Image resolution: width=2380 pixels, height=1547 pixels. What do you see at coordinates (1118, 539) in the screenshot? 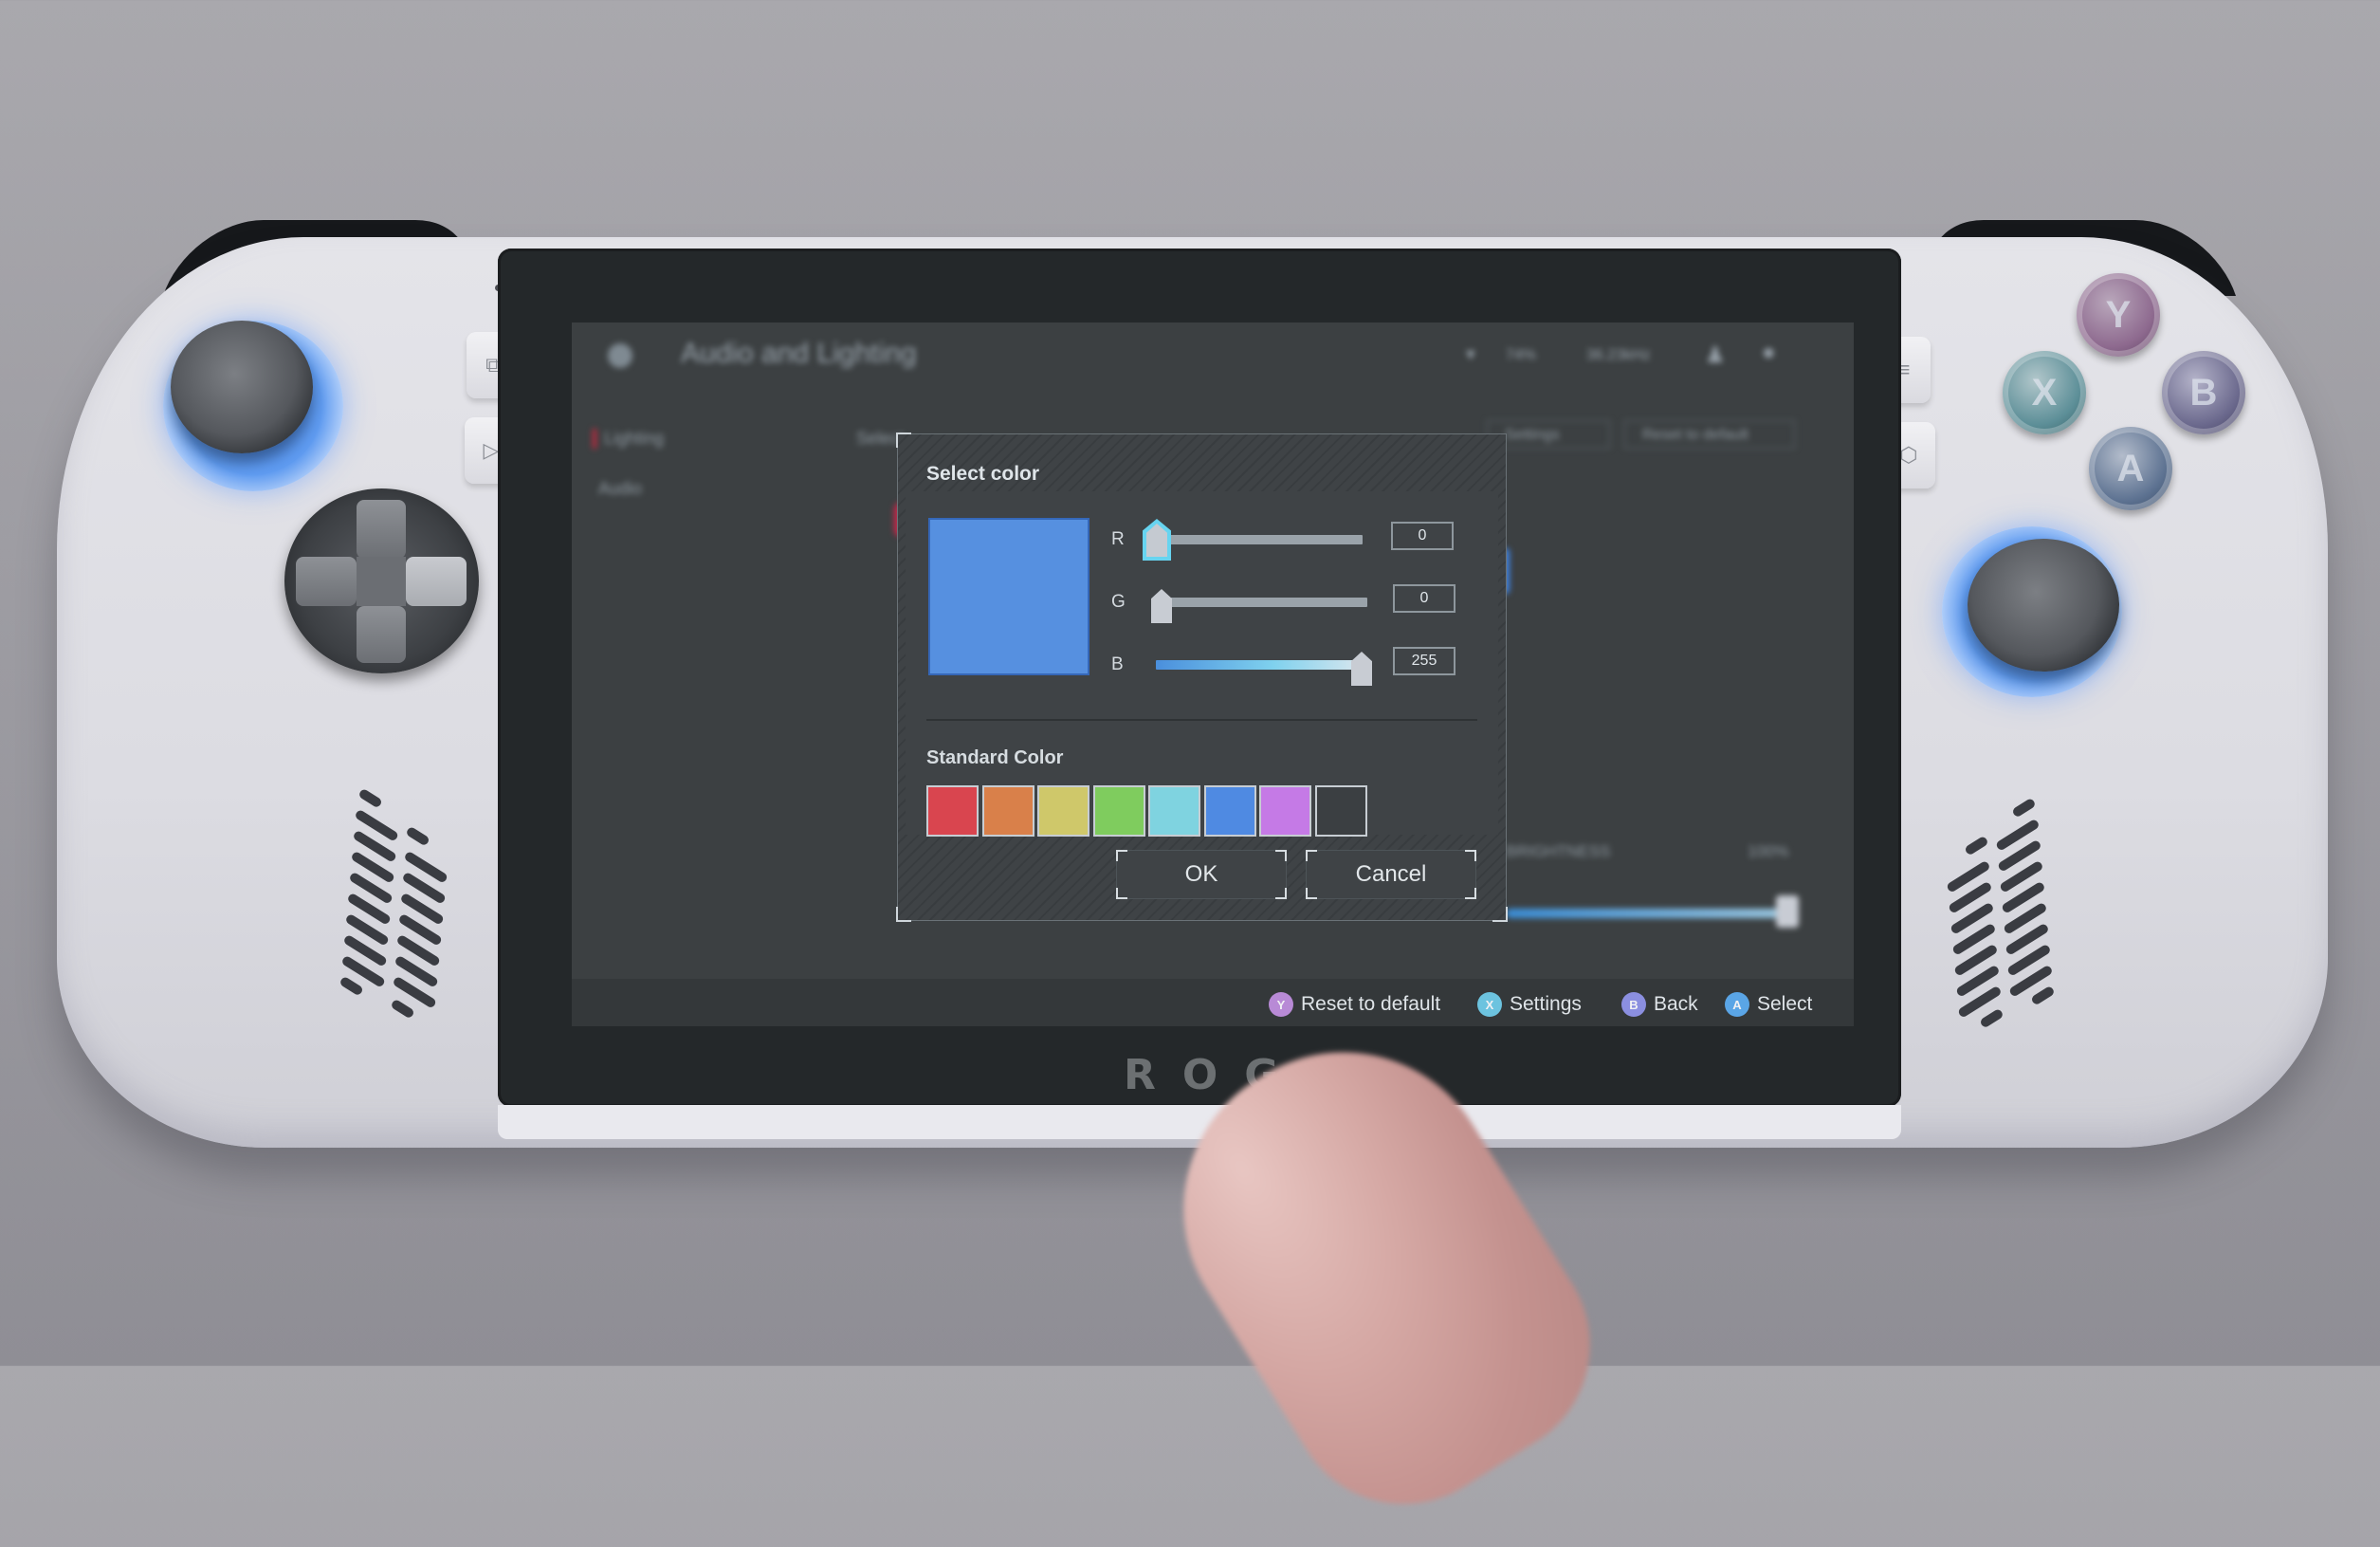
I see `red-label: R` at bounding box center [1118, 539].